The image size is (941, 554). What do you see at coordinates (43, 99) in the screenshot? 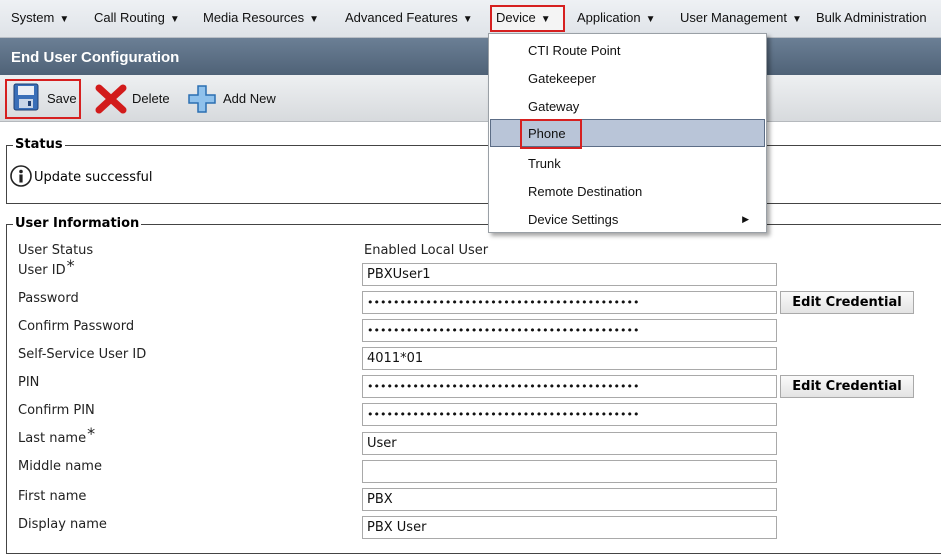
I see `save-button-highlight` at bounding box center [43, 99].